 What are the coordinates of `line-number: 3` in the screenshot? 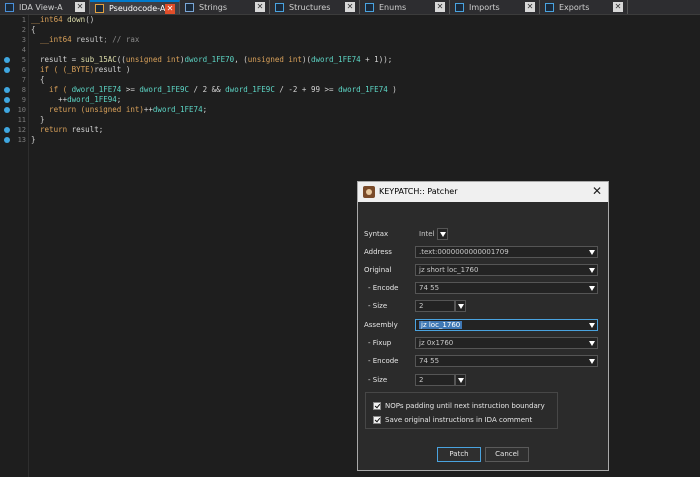 It's located at (23, 40).